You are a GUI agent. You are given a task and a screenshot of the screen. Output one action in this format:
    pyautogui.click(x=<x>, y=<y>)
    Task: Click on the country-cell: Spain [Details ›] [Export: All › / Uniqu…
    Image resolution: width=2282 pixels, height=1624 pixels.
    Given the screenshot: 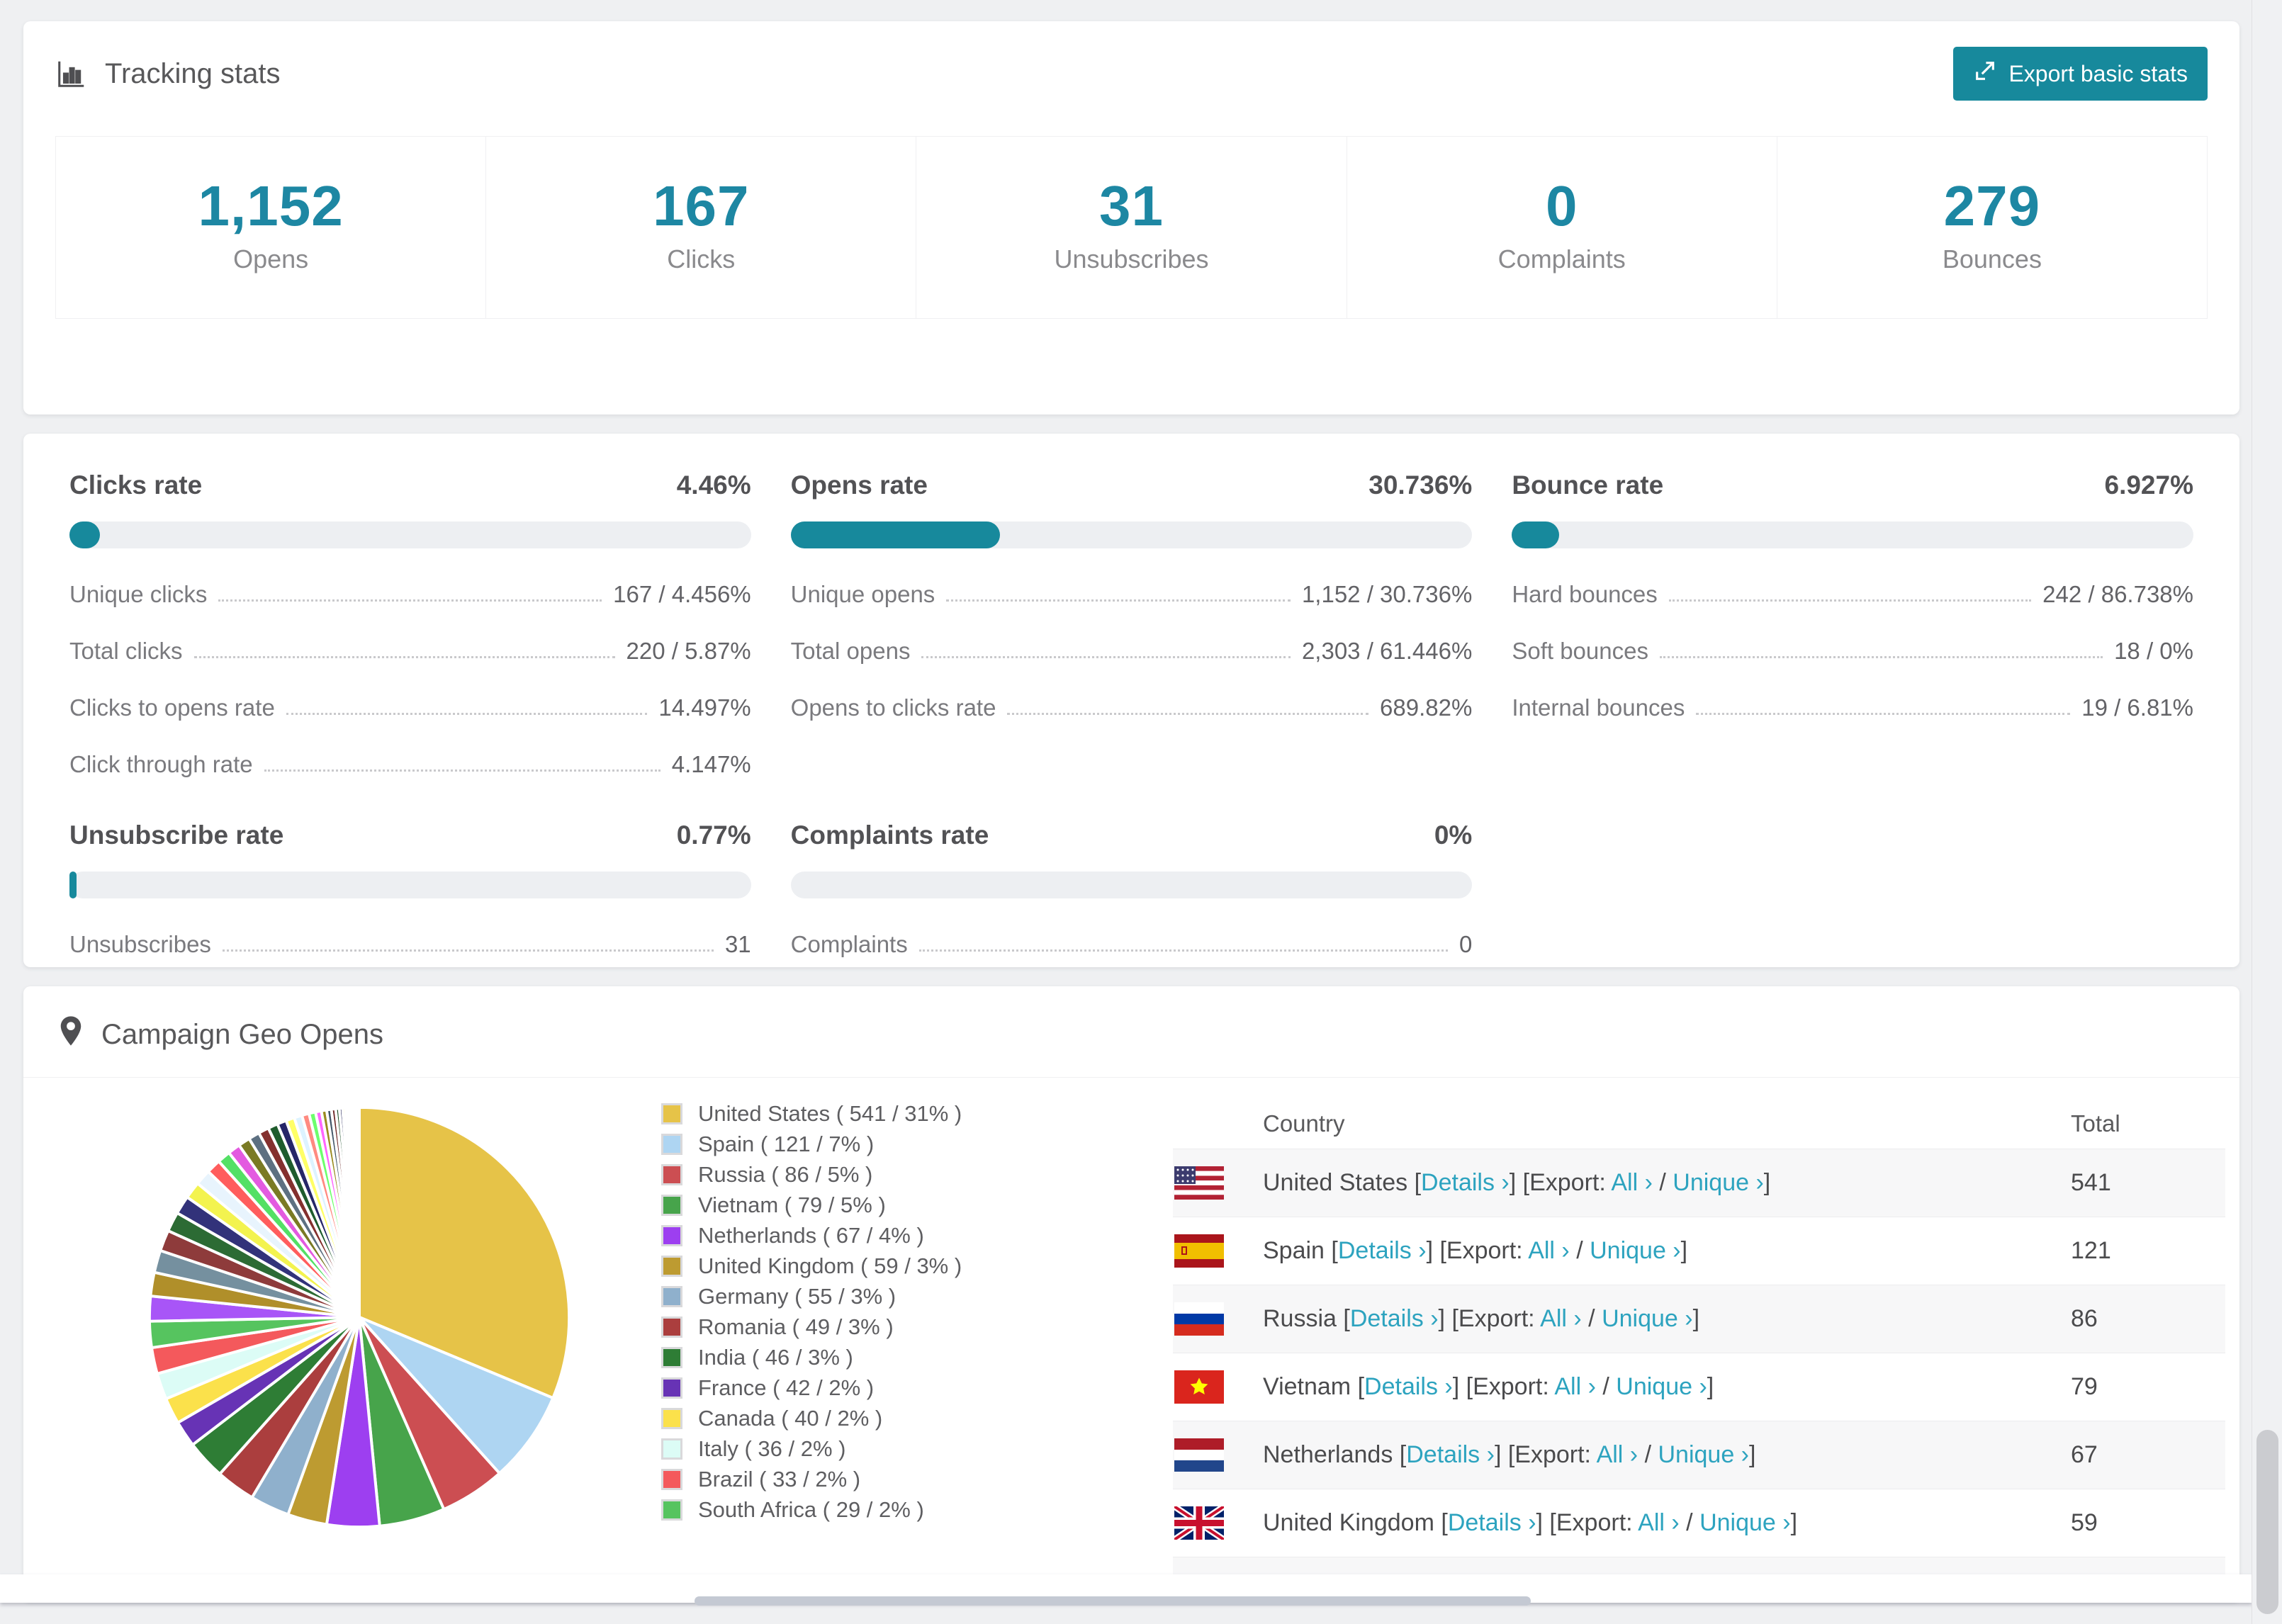 What is the action you would take?
    pyautogui.click(x=1611, y=1251)
    